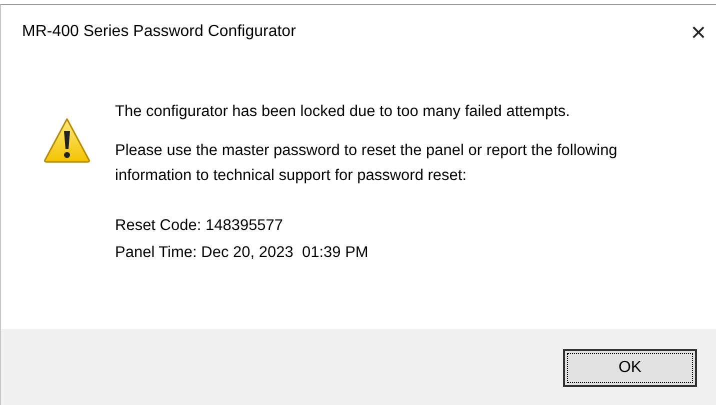 This screenshot has height=405, width=716. What do you see at coordinates (343, 112) in the screenshot?
I see `message-text: The configurator has been locked due to too many failed attempts.` at bounding box center [343, 112].